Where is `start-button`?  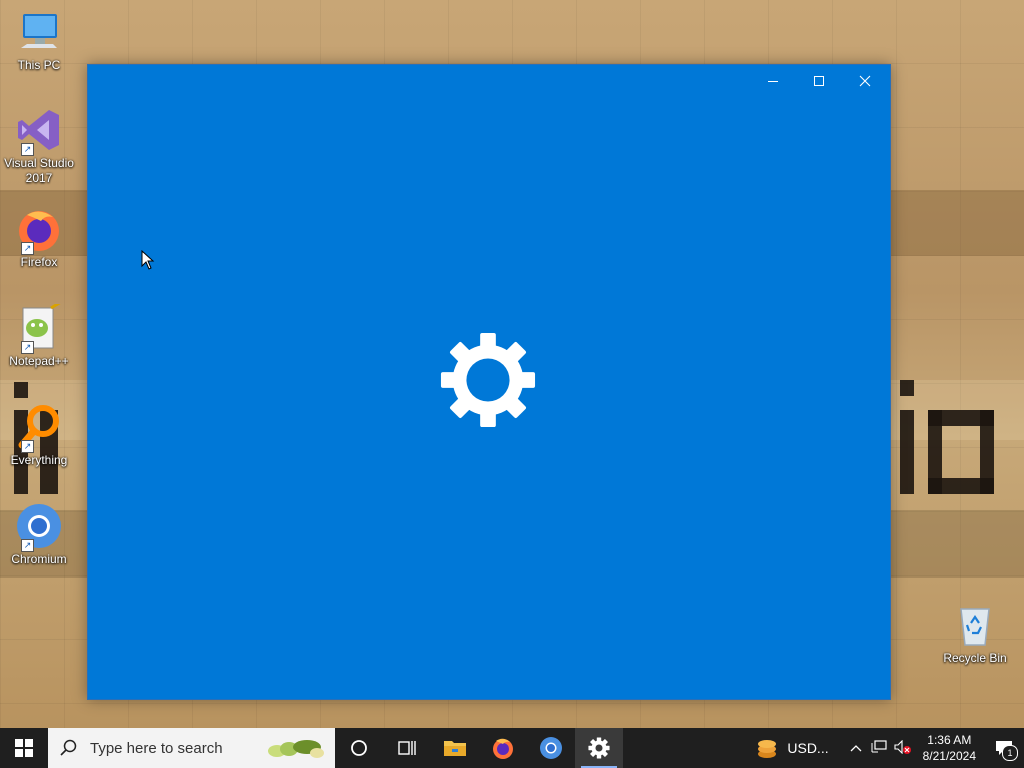 start-button is located at coordinates (24, 748).